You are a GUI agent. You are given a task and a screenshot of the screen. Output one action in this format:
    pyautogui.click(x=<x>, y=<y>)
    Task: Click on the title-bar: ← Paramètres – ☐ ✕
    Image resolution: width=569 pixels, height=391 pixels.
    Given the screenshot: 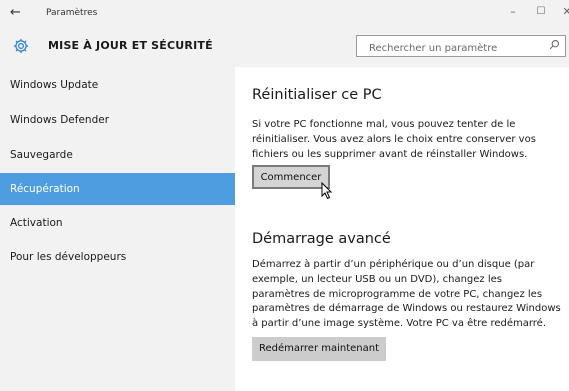 What is the action you would take?
    pyautogui.click(x=284, y=13)
    